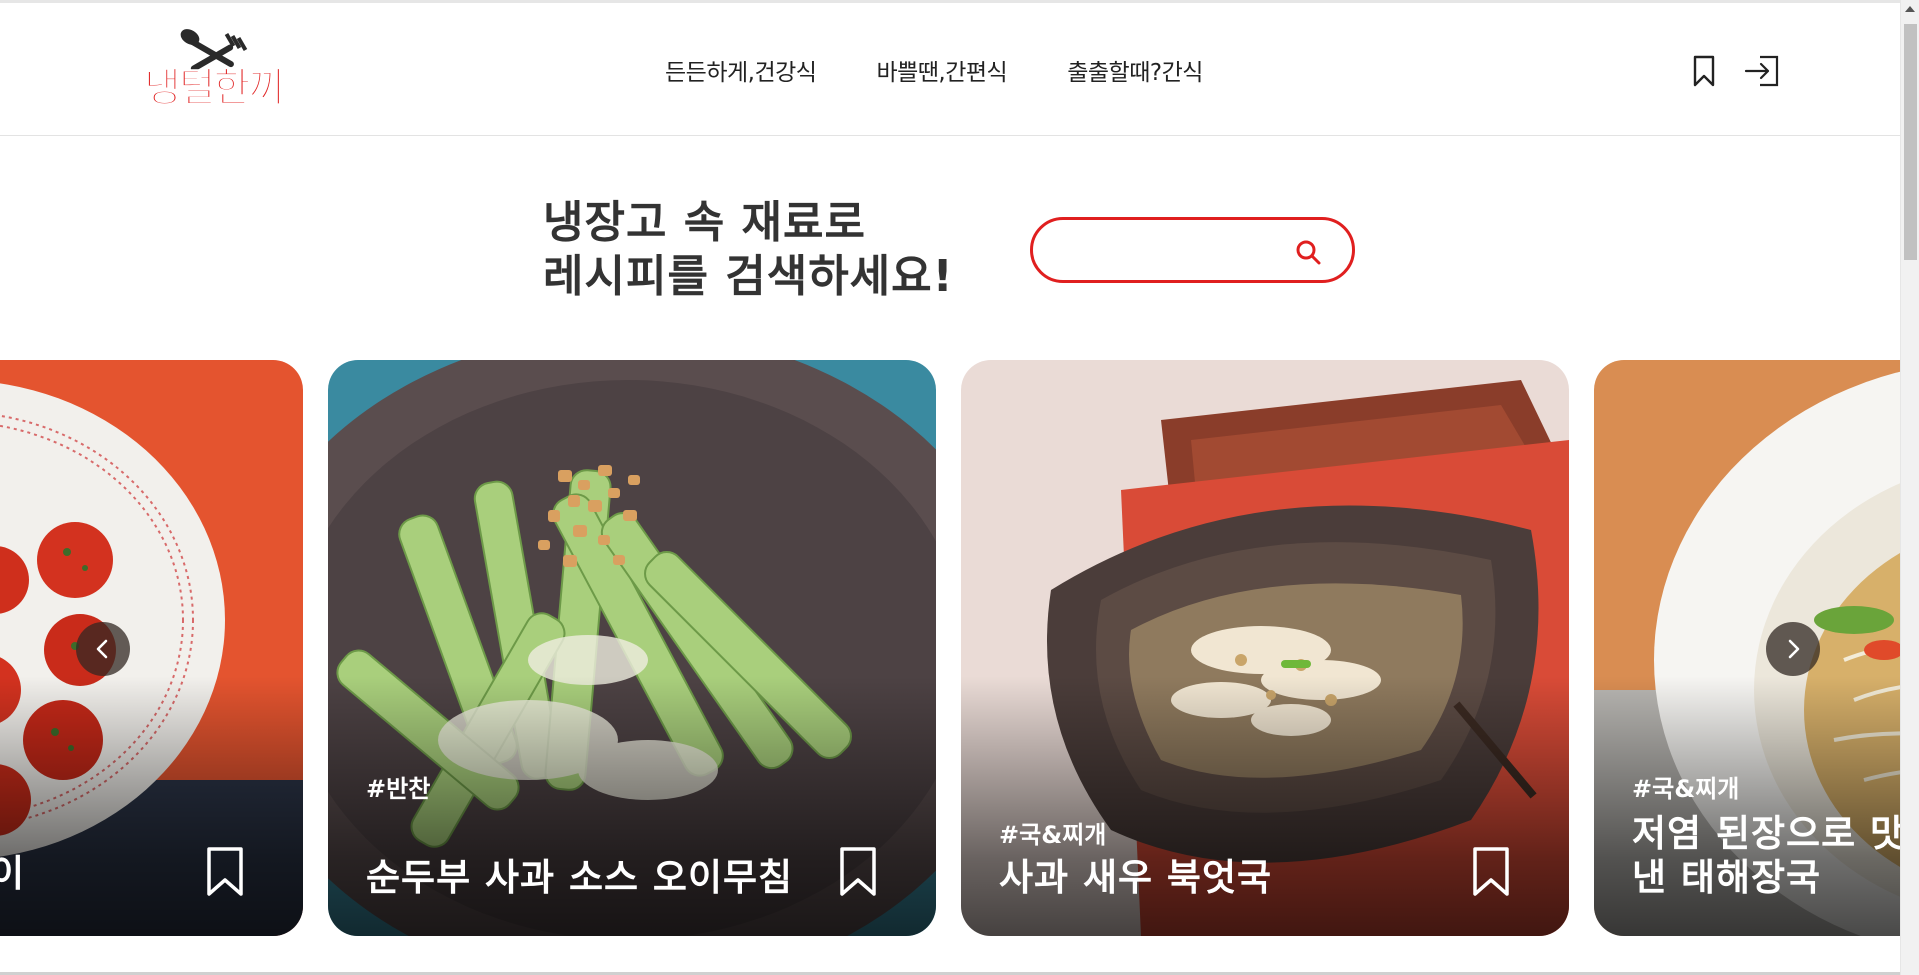 This screenshot has height=975, width=1919. Describe the element at coordinates (13, 873) in the screenshot. I see `recipe-title: ...이` at that location.